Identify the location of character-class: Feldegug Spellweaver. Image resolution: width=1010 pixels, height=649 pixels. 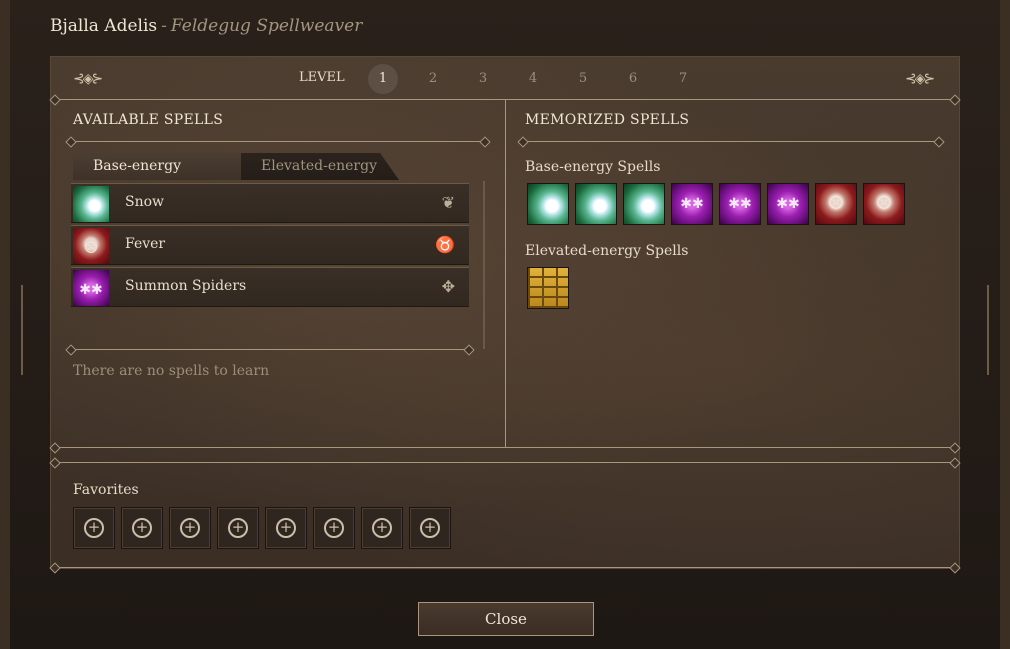
(266, 26).